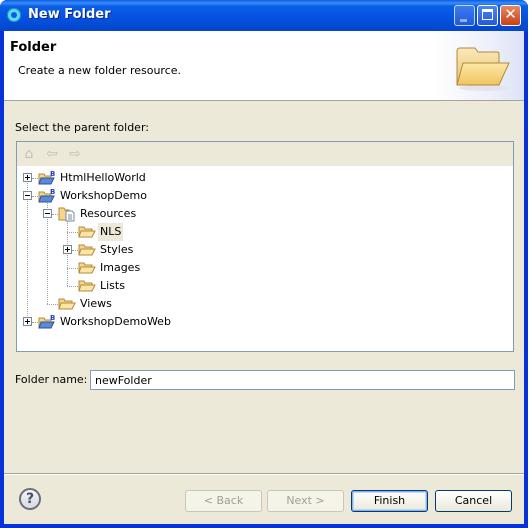 The height and width of the screenshot is (528, 531). Describe the element at coordinates (111, 232) in the screenshot. I see `tree-item-label: NLS` at that location.